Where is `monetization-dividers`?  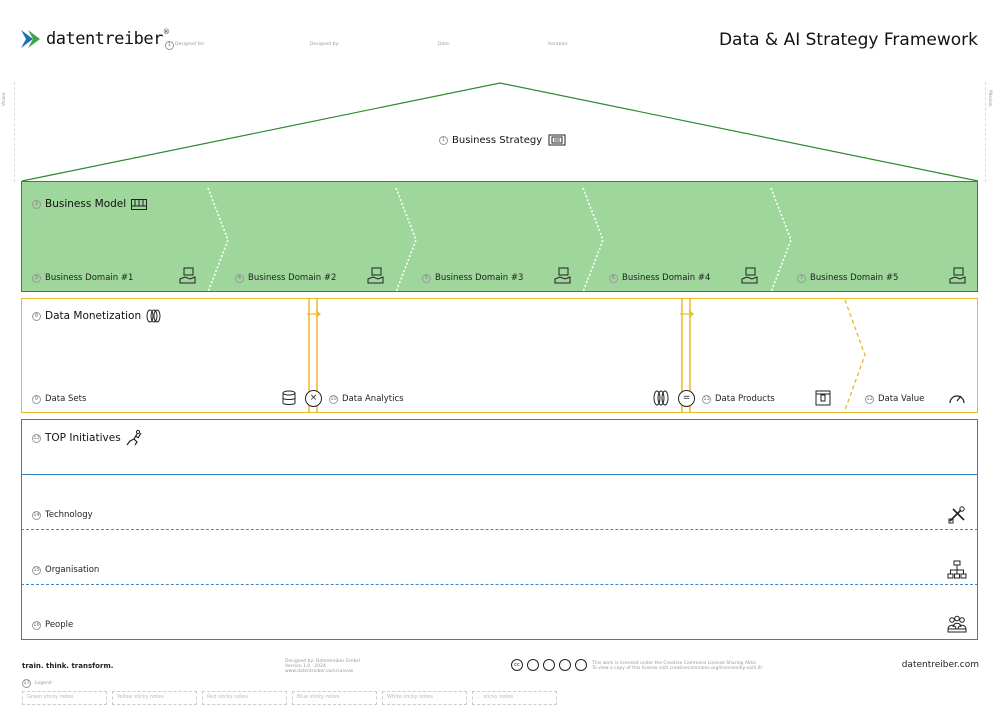 monetization-dividers is located at coordinates (586, 355).